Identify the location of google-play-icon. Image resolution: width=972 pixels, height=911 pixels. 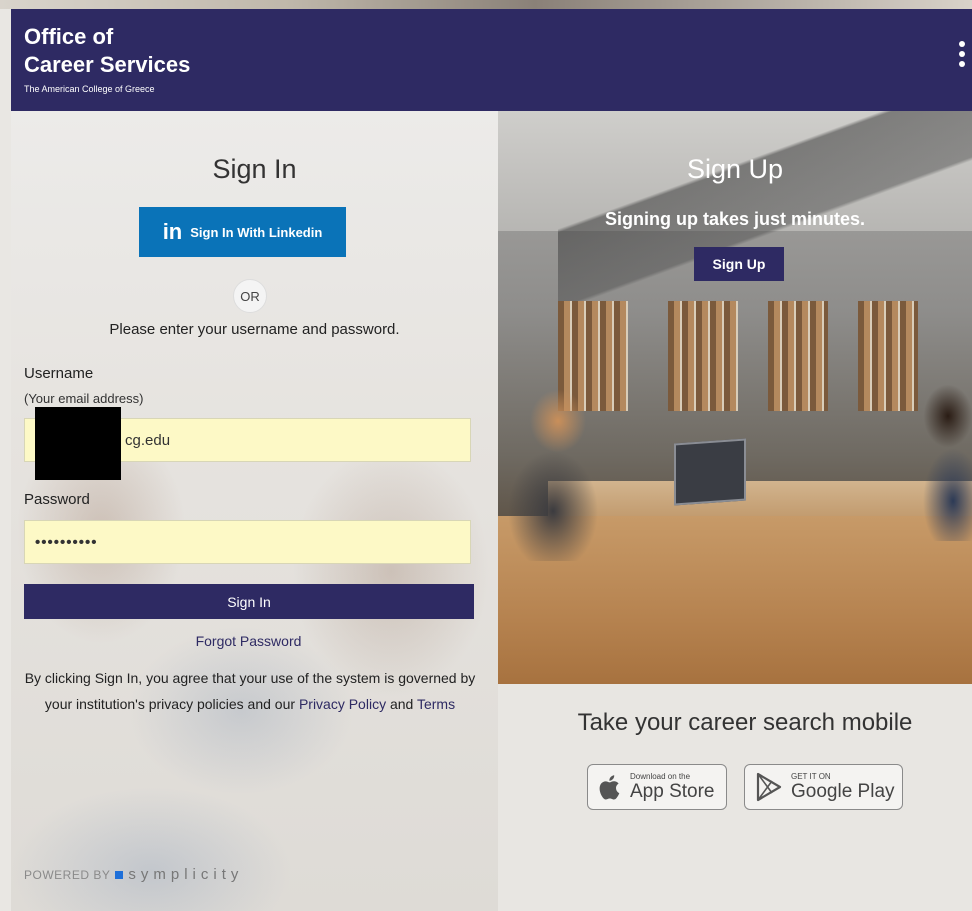
(769, 787).